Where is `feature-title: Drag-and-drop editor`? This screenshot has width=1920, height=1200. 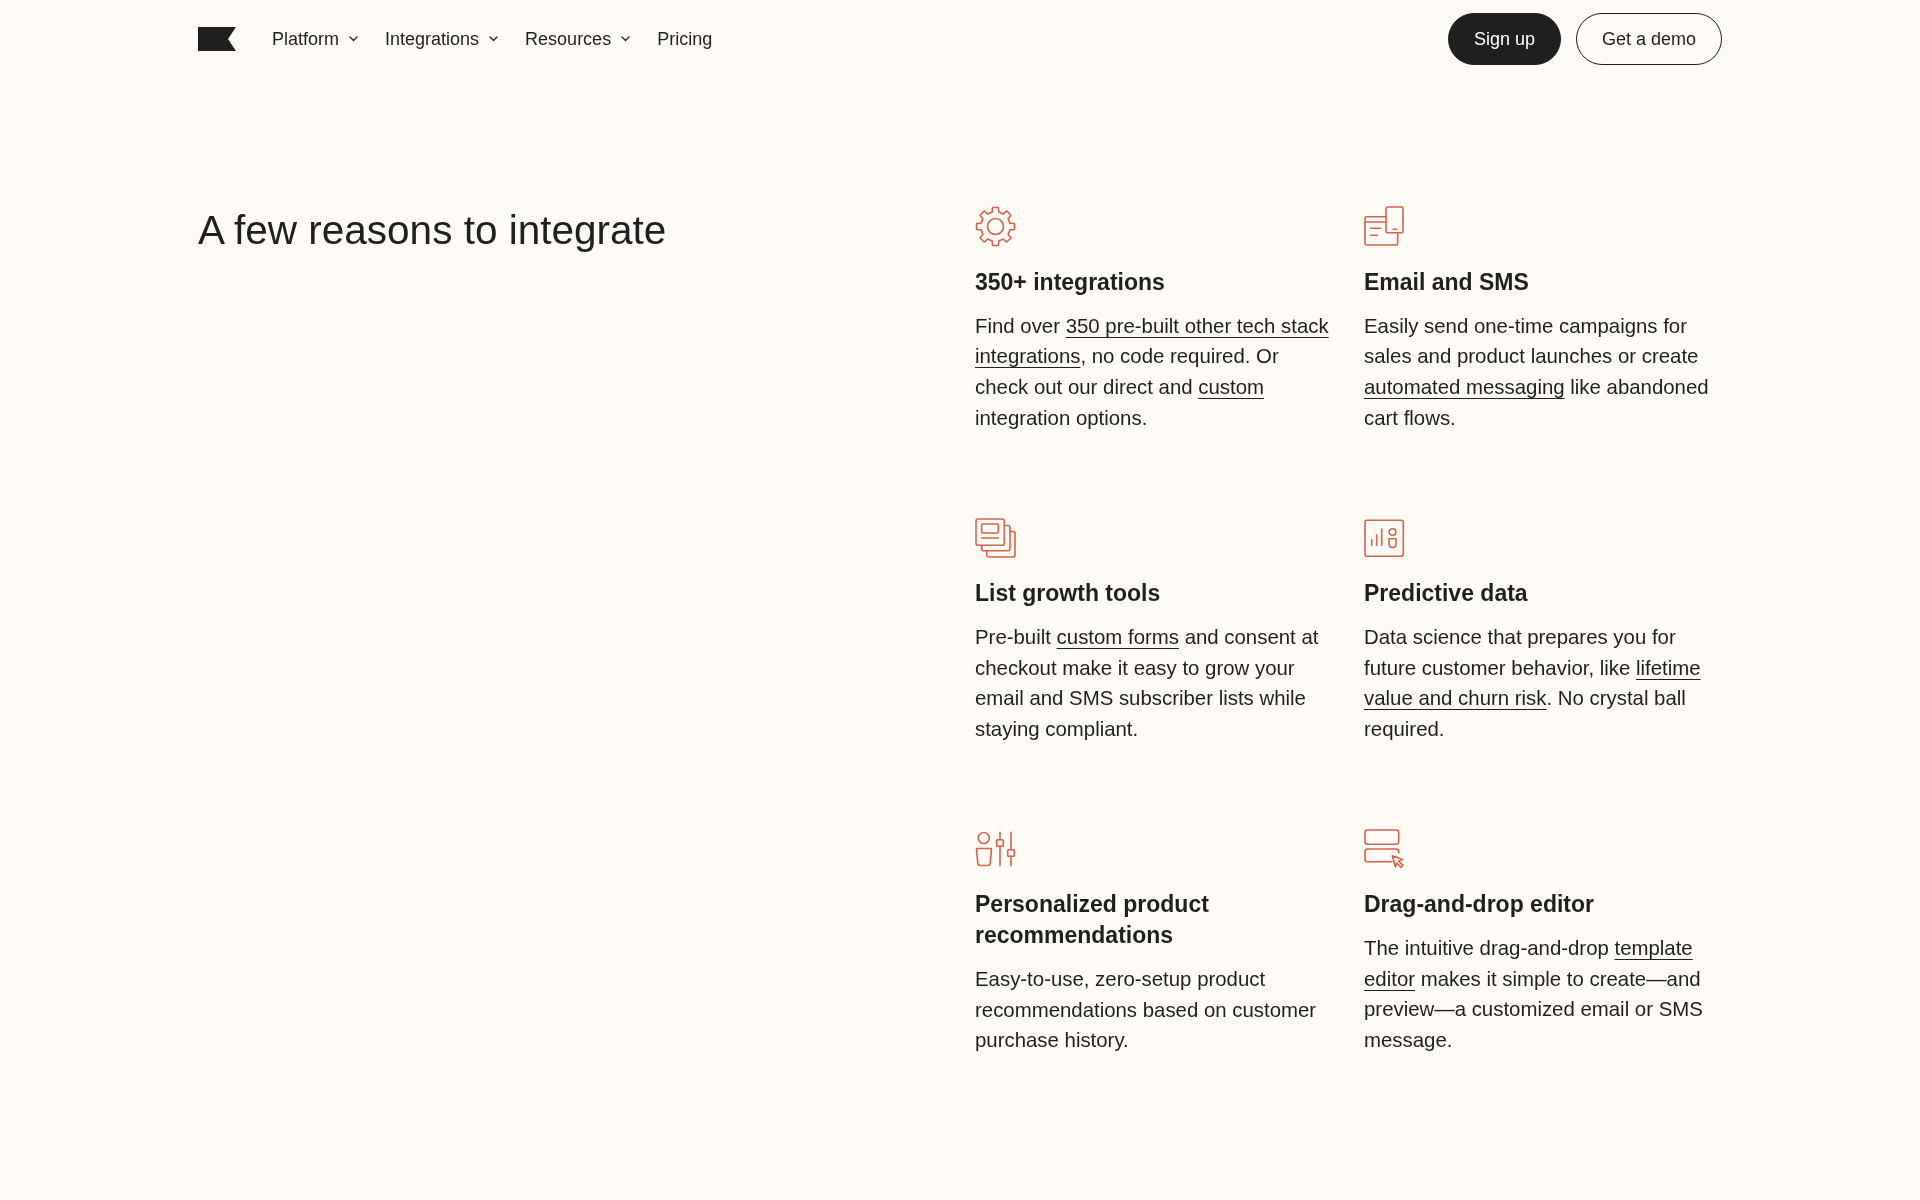 feature-title: Drag-and-drop editor is located at coordinates (1479, 905).